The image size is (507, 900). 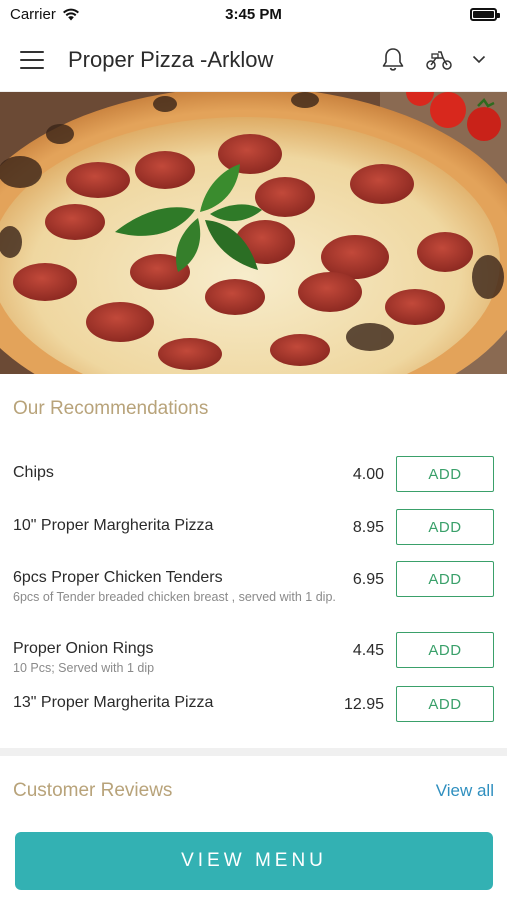 I want to click on item-description: 10 Pcs; Served with 1 dip, so click(x=84, y=668).